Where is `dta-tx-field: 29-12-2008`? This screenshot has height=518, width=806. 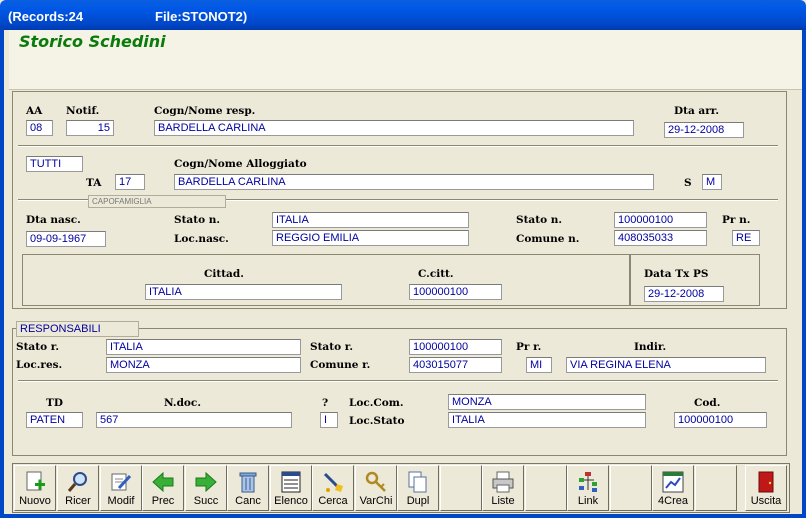 dta-tx-field: 29-12-2008 is located at coordinates (684, 294).